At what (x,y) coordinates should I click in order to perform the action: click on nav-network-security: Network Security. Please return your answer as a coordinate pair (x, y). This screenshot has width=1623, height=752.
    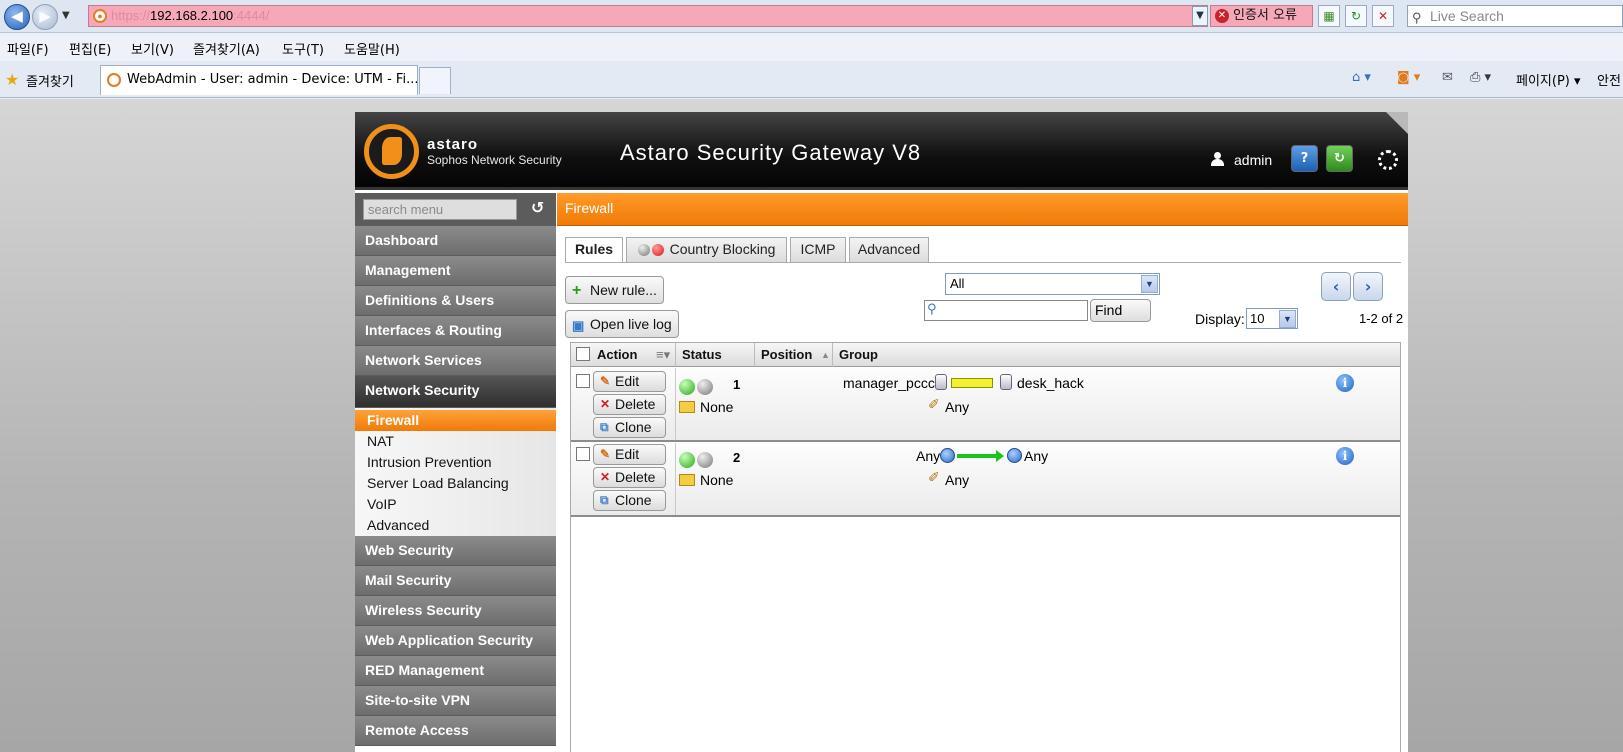
    Looking at the image, I should click on (455, 392).